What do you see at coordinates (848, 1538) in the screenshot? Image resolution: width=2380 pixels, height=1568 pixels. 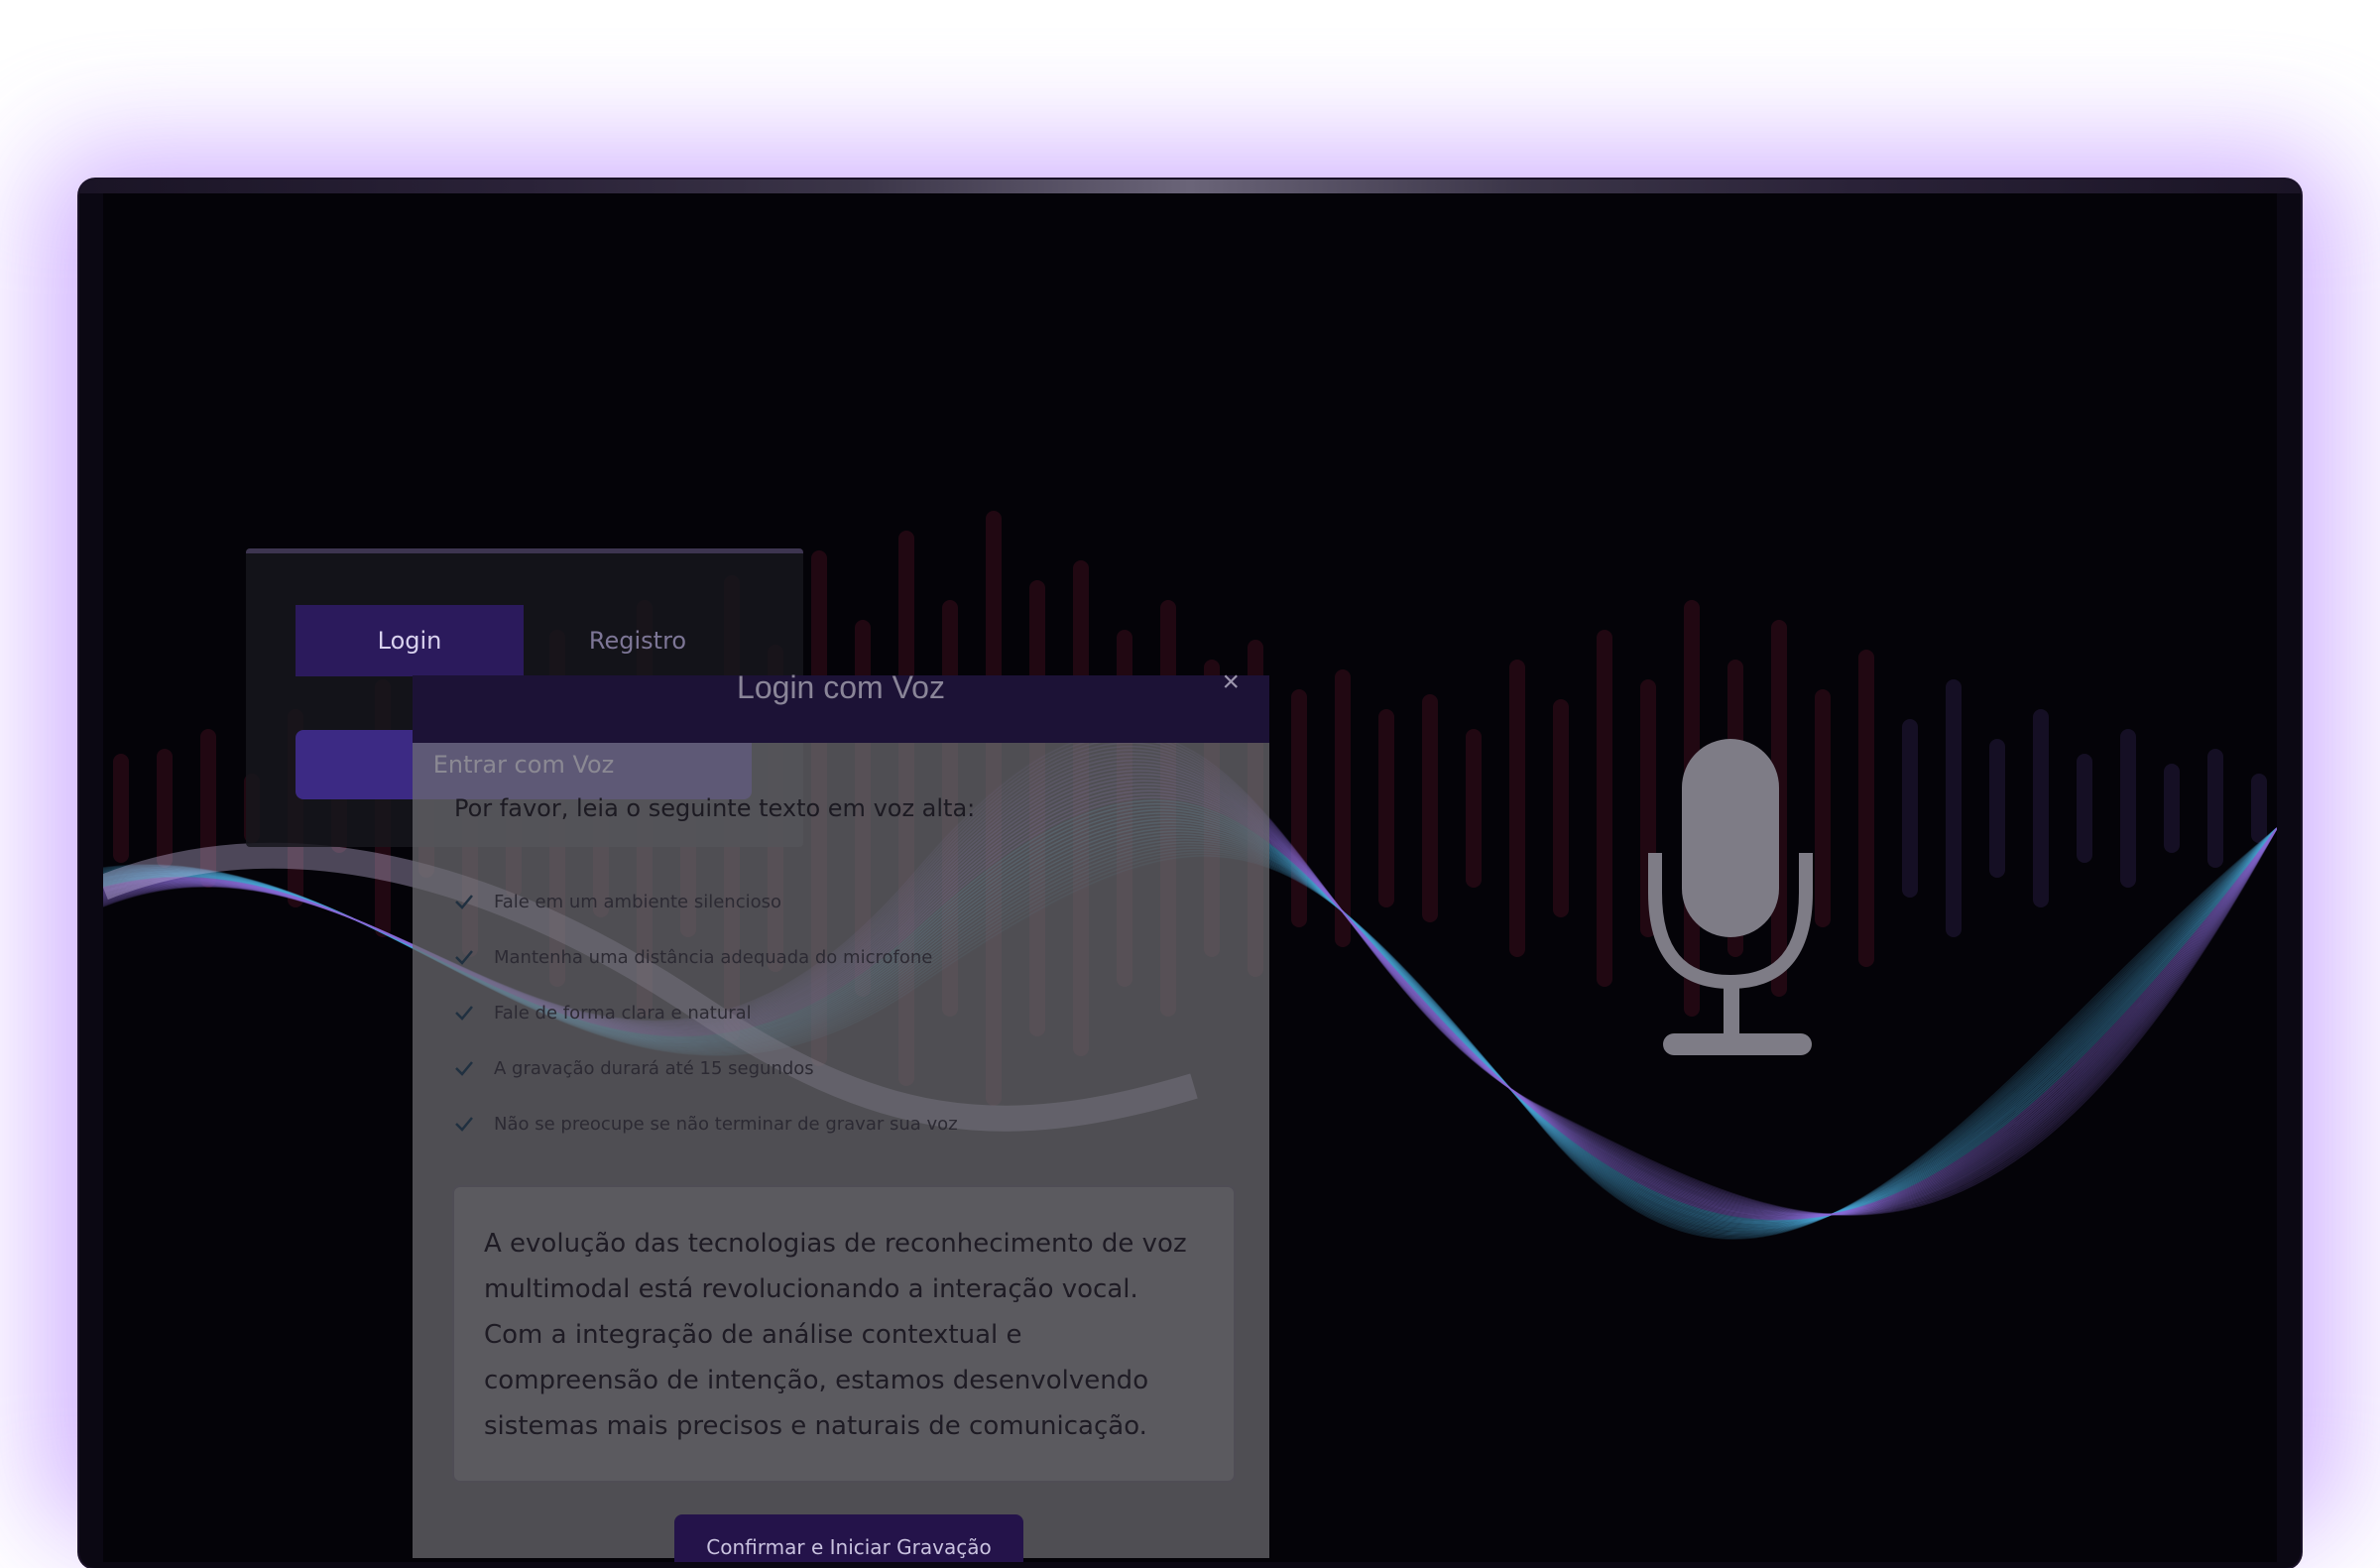 I see `confirm-record-button: Confirmar e Iniciar Gravação` at bounding box center [848, 1538].